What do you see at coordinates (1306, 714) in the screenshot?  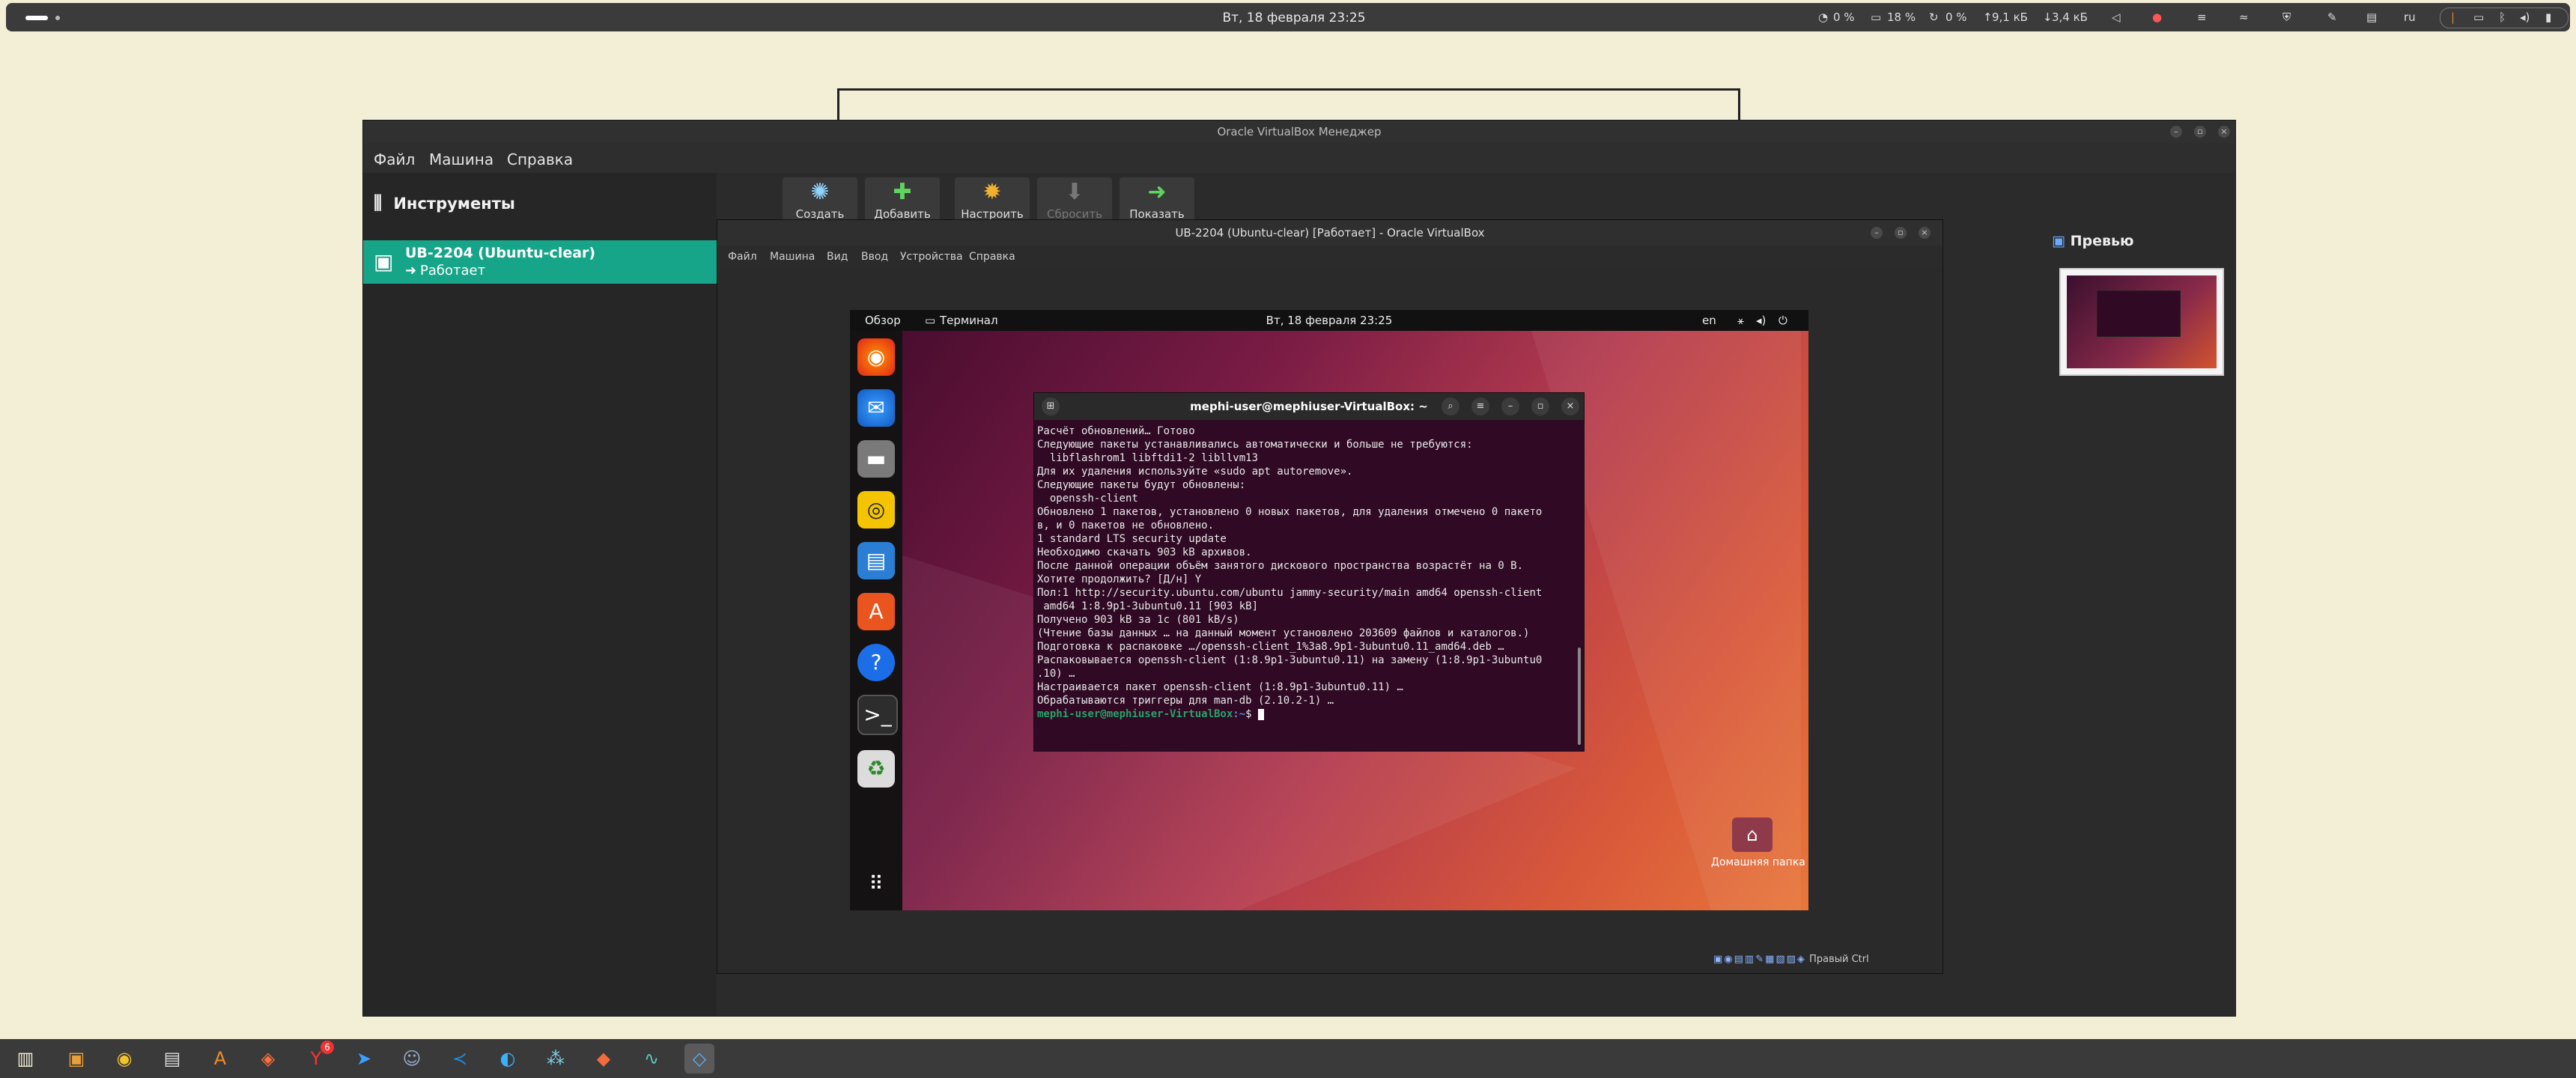 I see `terminal-prompt: mephi-user@mephiuser-VirtualBox:~$` at bounding box center [1306, 714].